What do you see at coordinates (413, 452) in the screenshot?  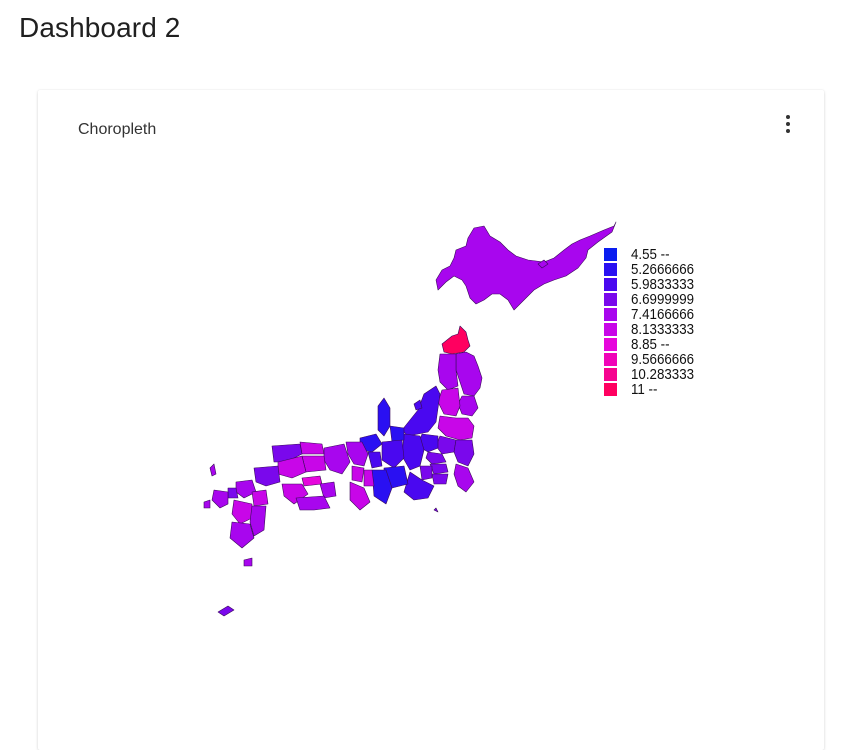 I see `region-nagano` at bounding box center [413, 452].